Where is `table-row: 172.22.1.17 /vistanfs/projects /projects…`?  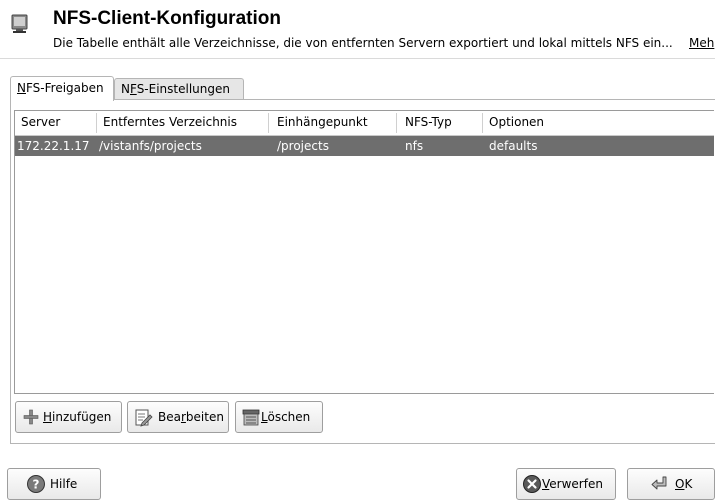
table-row: 172.22.1.17 /vistanfs/projects /projects… is located at coordinates (364, 146).